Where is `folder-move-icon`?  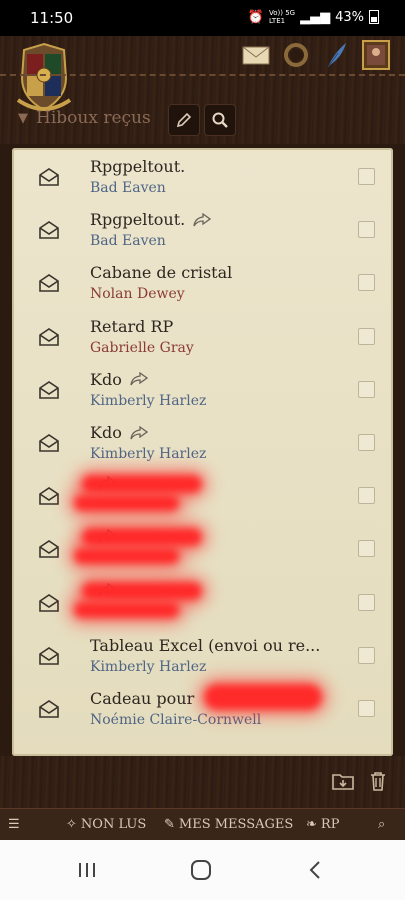 folder-move-icon is located at coordinates (343, 782).